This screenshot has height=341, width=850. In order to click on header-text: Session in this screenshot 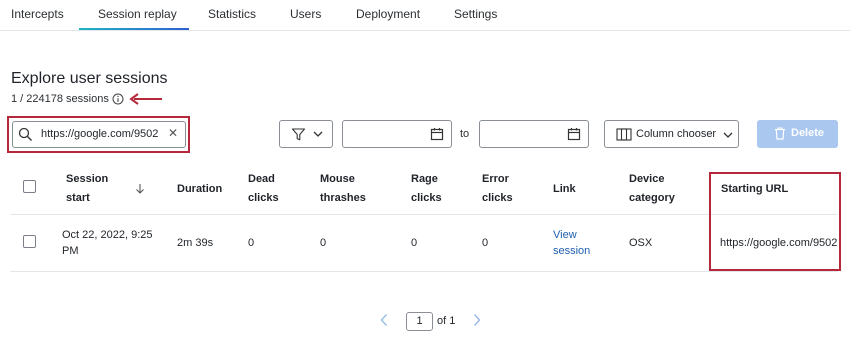, I will do `click(87, 179)`.